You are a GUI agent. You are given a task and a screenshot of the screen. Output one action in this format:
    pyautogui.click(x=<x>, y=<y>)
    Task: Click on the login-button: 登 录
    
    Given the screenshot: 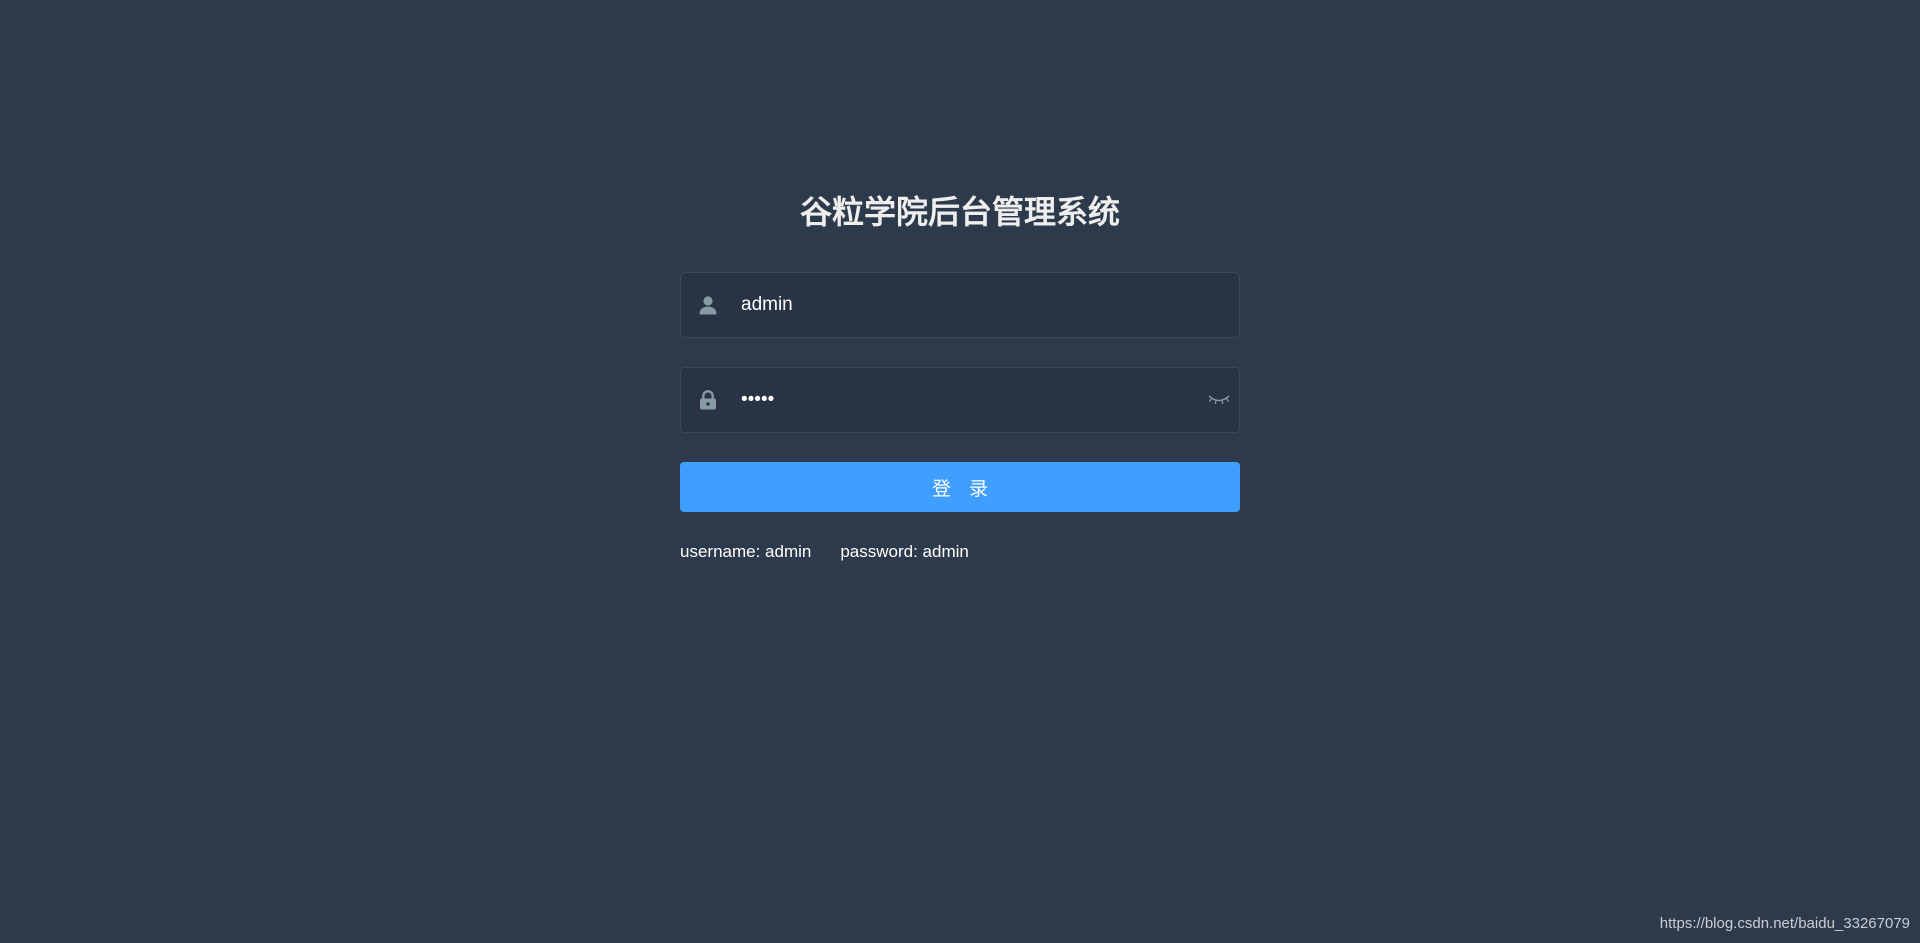 What is the action you would take?
    pyautogui.click(x=960, y=487)
    